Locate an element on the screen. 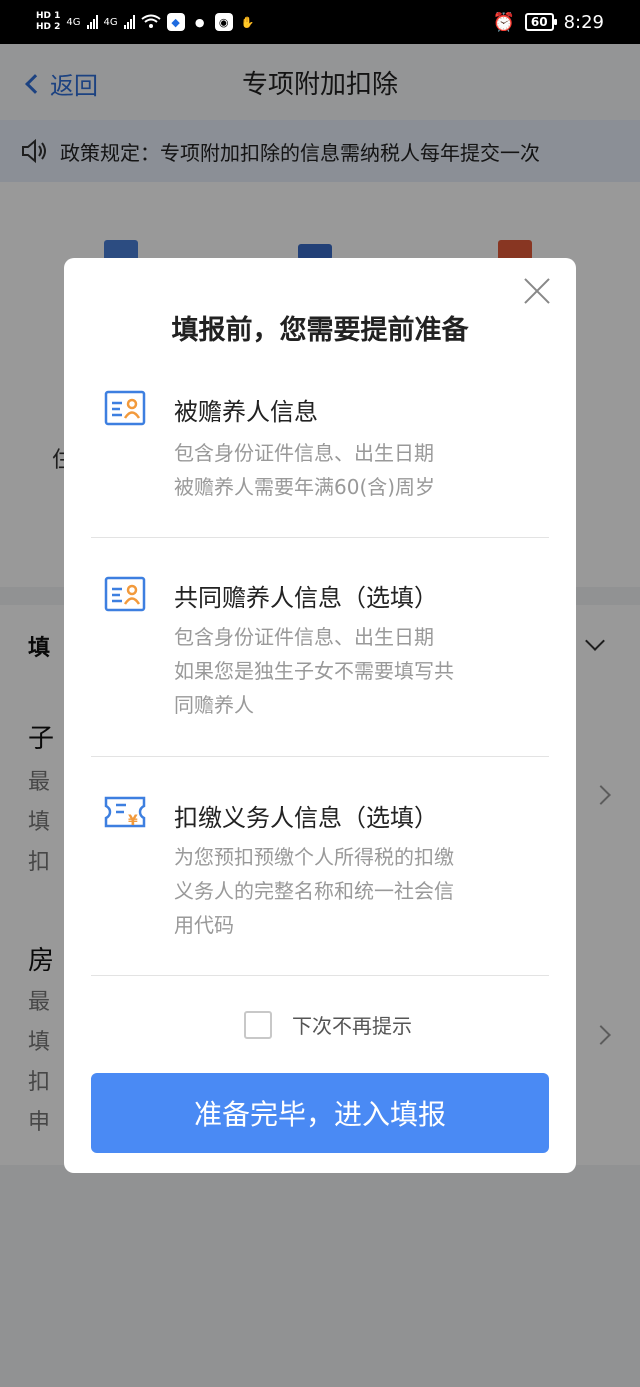 The width and height of the screenshot is (640, 1387). qq-icon: ◉ is located at coordinates (223, 22).